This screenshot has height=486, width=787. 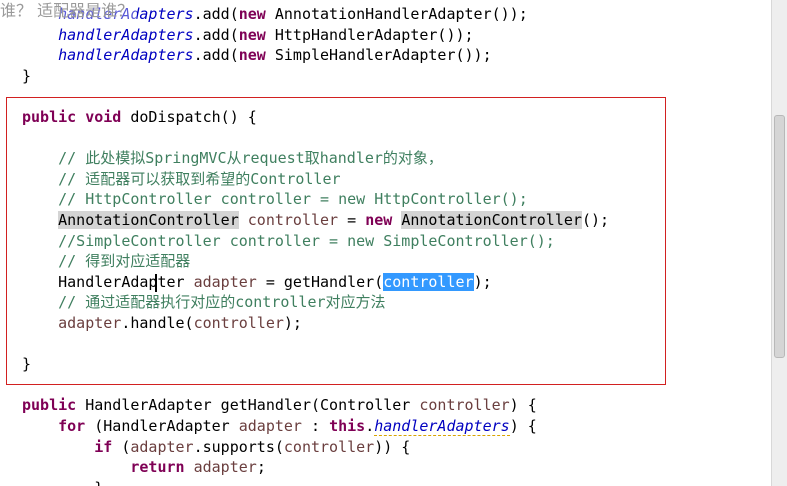 I want to click on vertical-scrollbar, so click(x=779, y=243).